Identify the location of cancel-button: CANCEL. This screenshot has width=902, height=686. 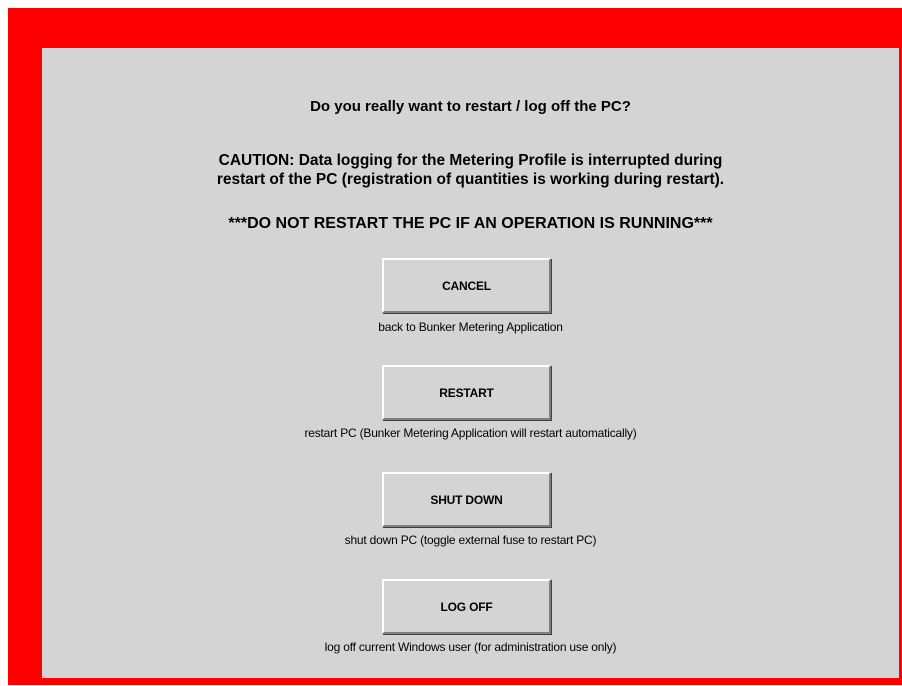
(466, 285).